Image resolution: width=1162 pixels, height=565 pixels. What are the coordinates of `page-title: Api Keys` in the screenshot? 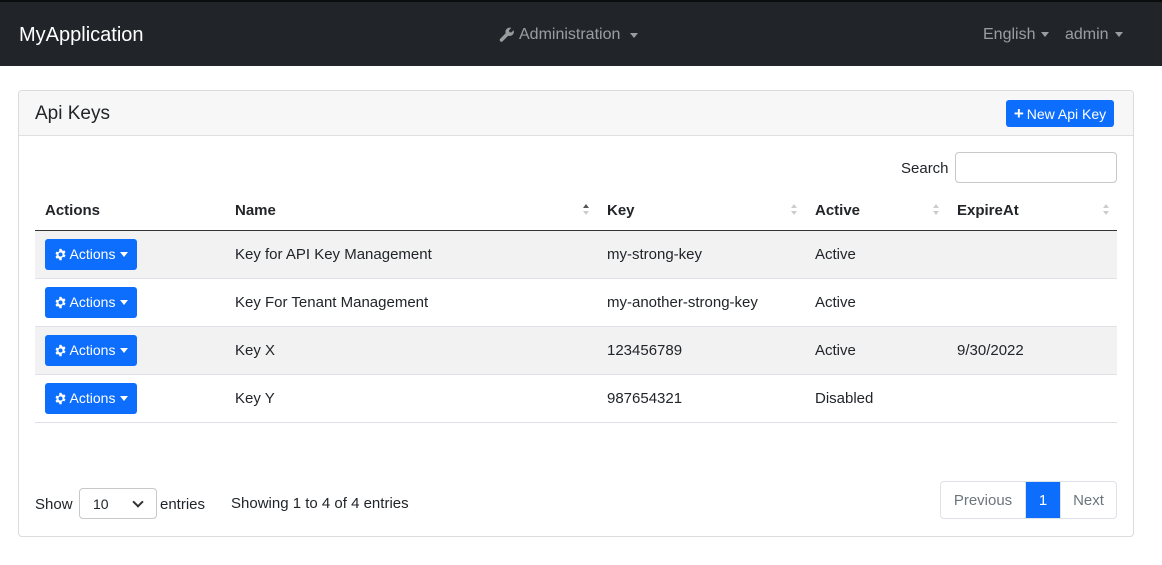 It's located at (72, 113).